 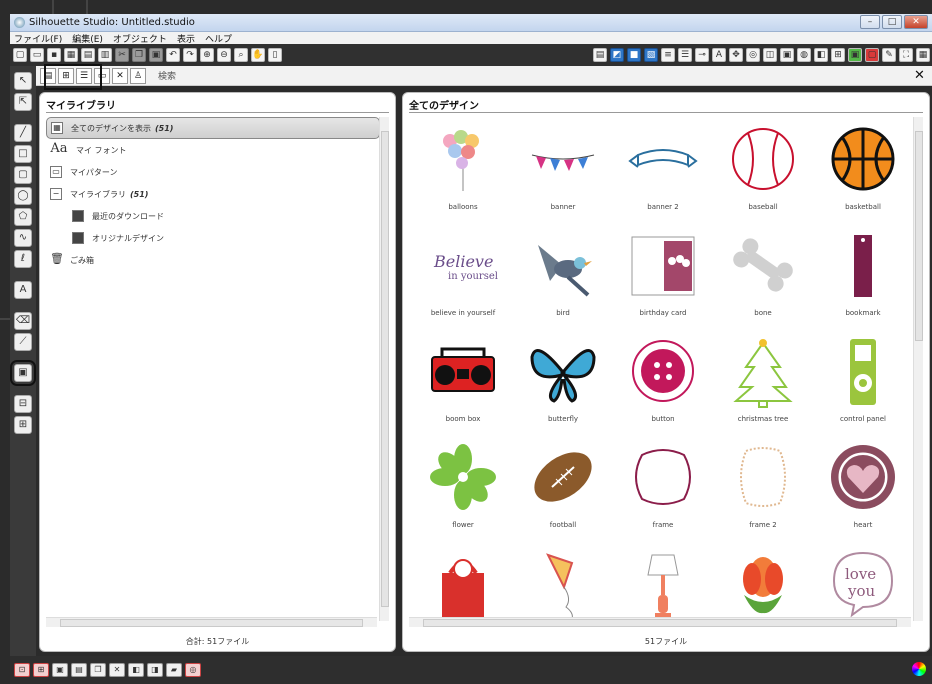 What do you see at coordinates (218, 38) in the screenshot?
I see `menu-help: ヘルプ` at bounding box center [218, 38].